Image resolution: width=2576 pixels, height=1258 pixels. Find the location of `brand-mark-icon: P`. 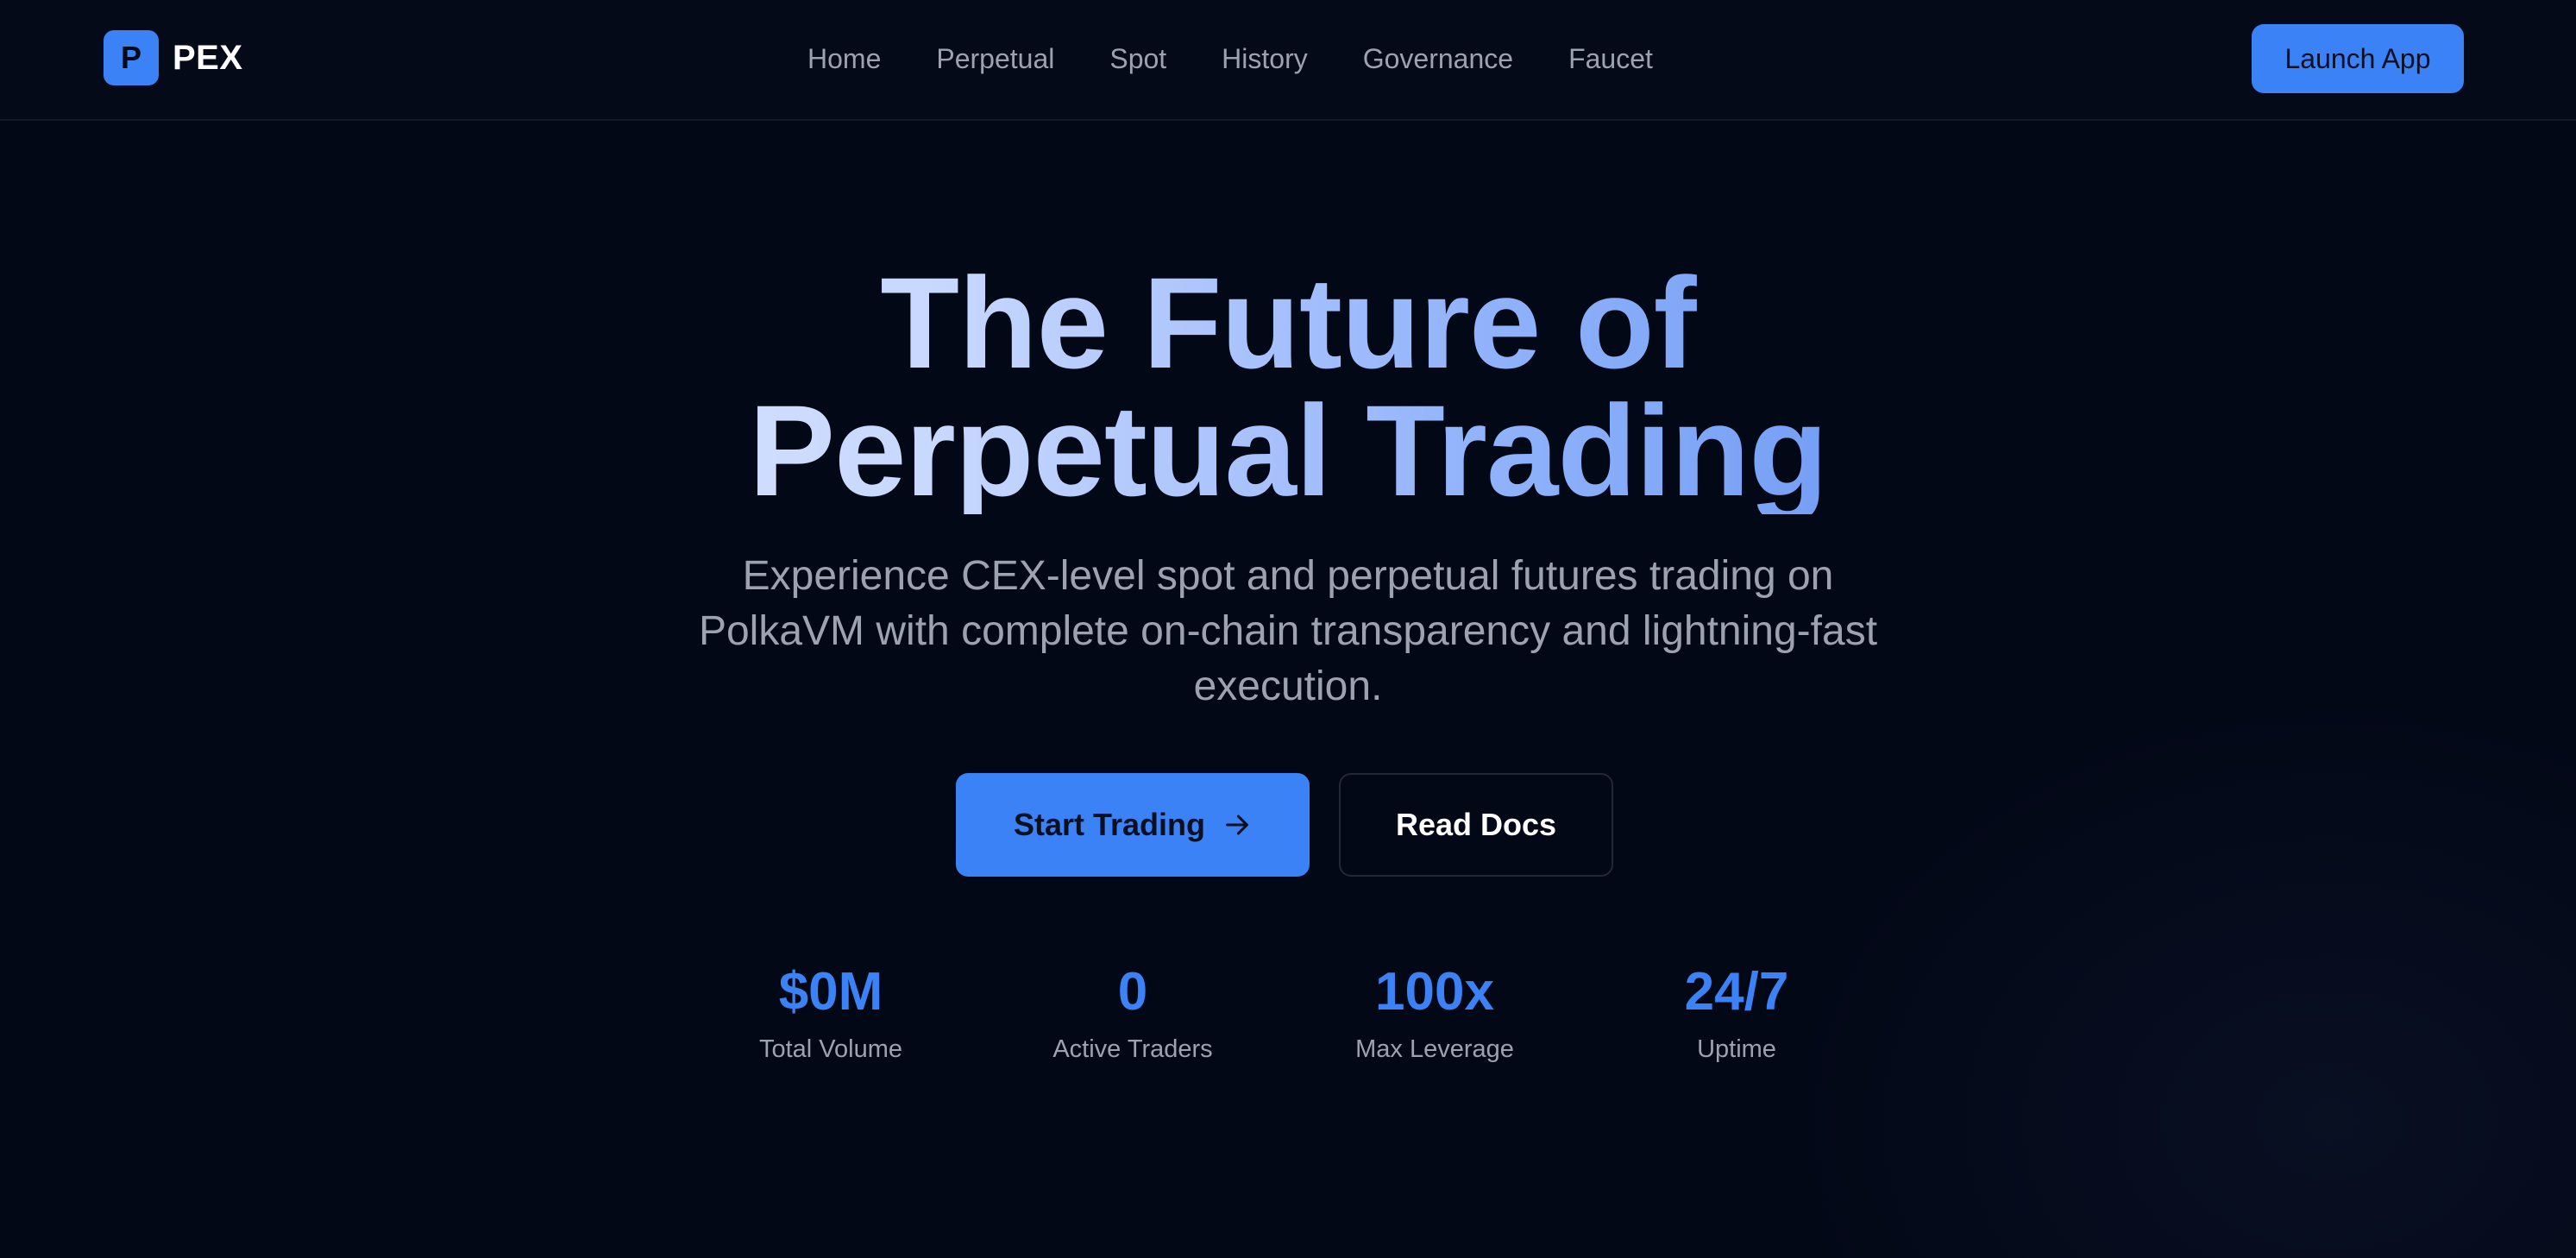

brand-mark-icon: P is located at coordinates (131, 57).